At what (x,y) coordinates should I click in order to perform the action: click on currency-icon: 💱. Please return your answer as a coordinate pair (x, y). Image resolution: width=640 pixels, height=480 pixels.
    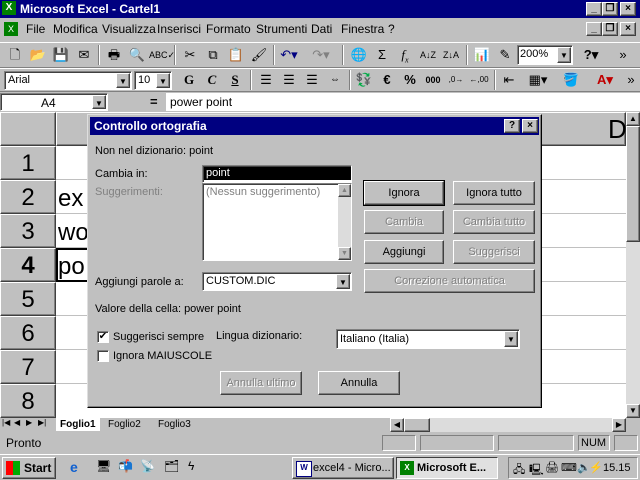
    Looking at the image, I should click on (364, 80).